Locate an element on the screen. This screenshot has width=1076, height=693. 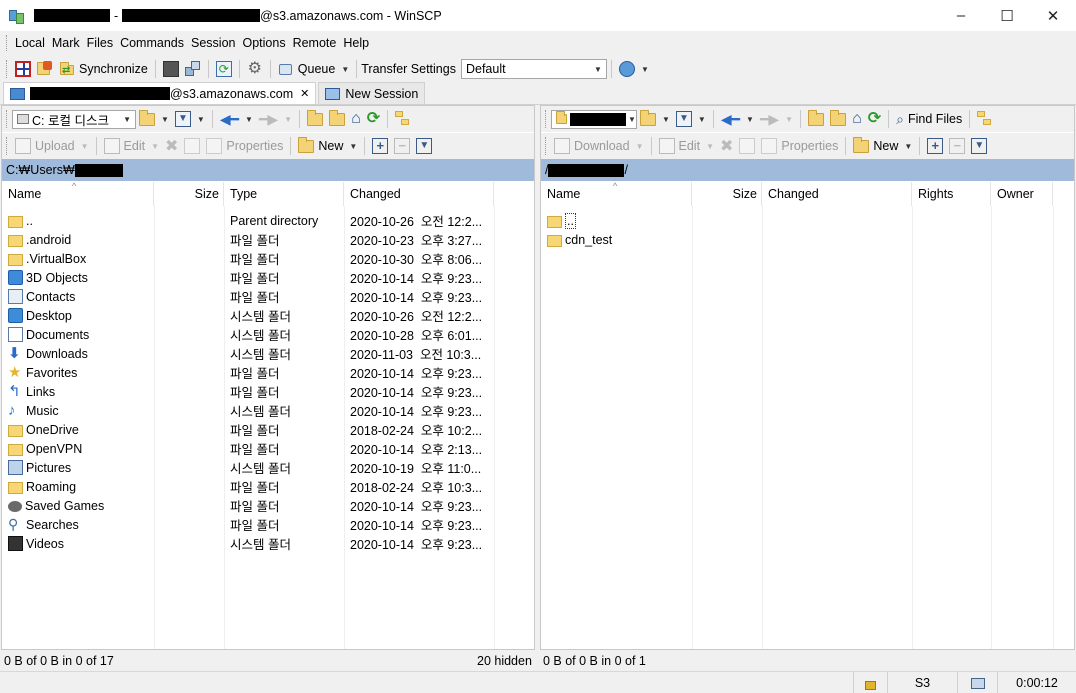
local-filter-button: ▼ ▼ is located at coordinates (190, 119).